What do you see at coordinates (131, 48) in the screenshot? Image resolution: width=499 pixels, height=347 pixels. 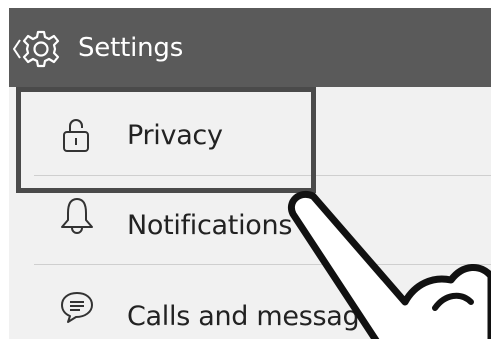 I see `page-title: Settings` at bounding box center [131, 48].